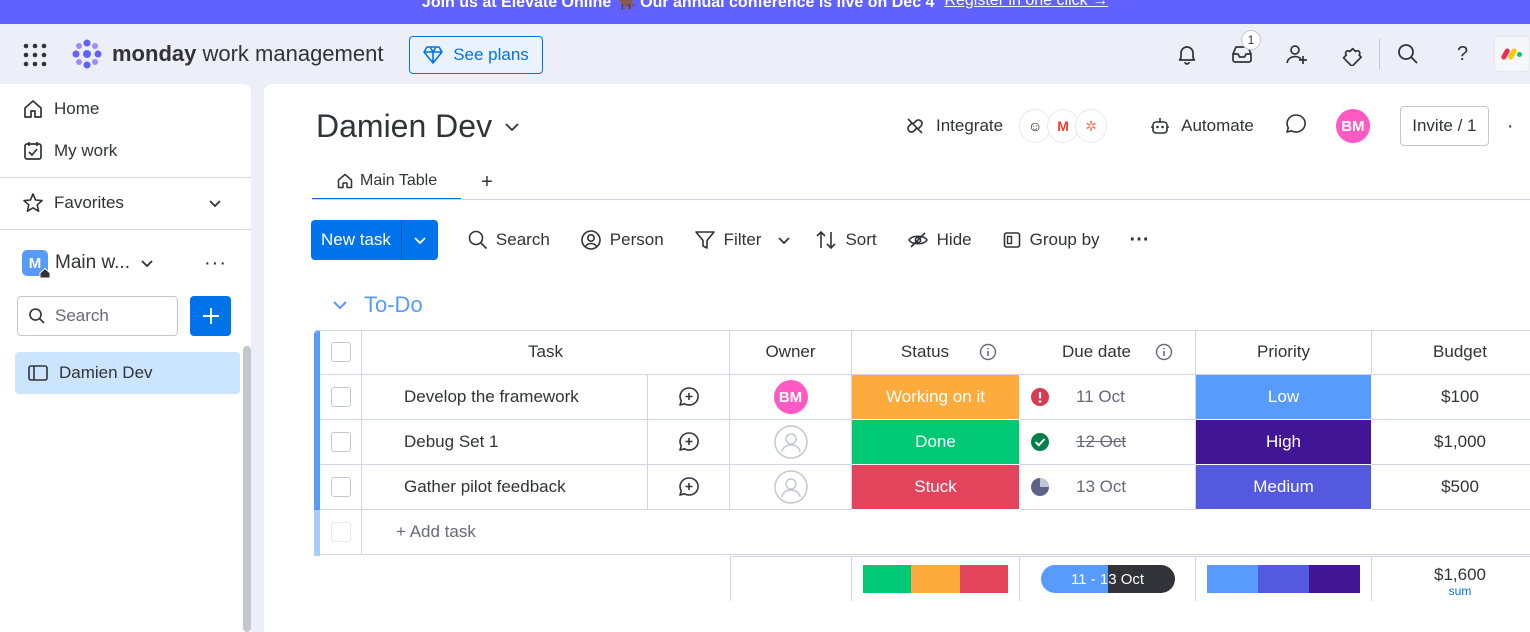 The image size is (1530, 632). I want to click on priority-summary, so click(1284, 579).